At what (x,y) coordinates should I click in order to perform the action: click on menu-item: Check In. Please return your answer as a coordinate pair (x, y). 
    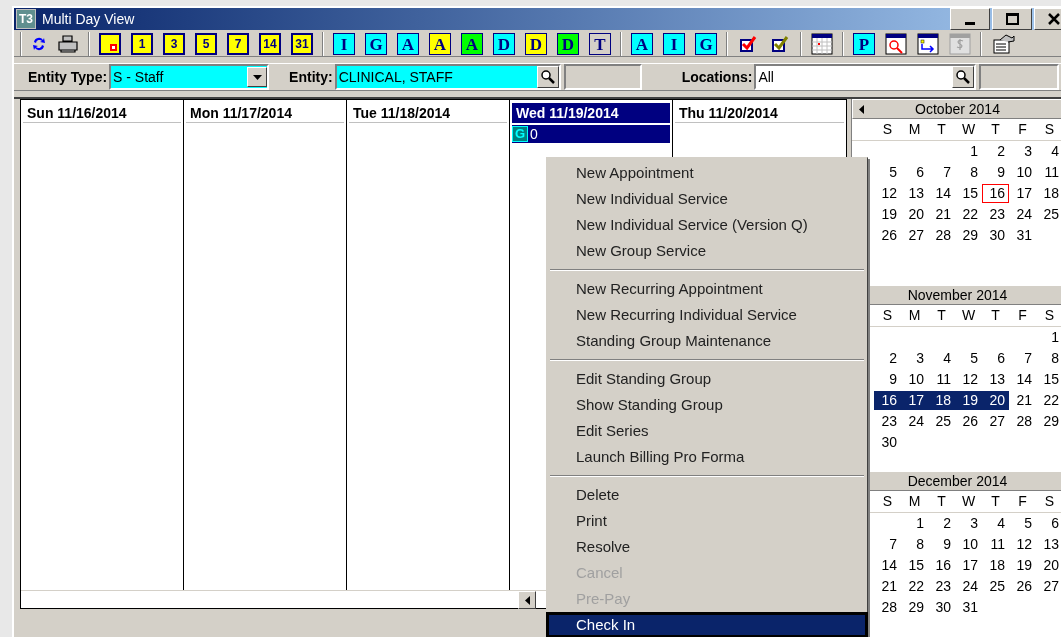
    Looking at the image, I should click on (707, 624).